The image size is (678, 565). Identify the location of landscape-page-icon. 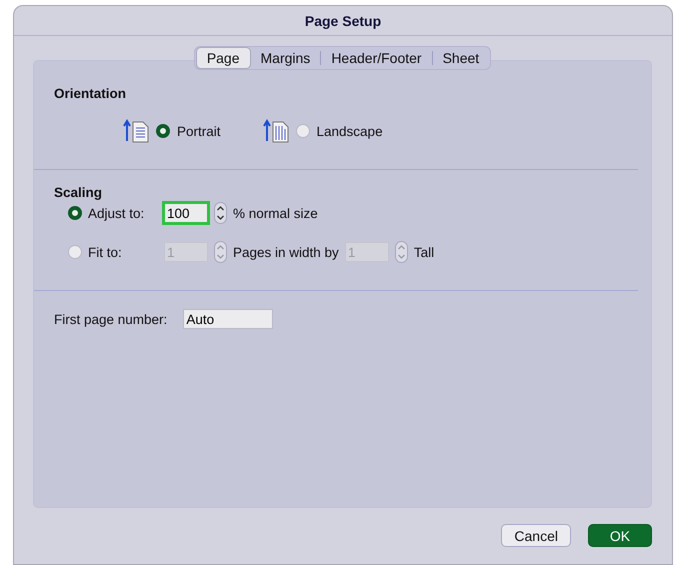
(275, 131).